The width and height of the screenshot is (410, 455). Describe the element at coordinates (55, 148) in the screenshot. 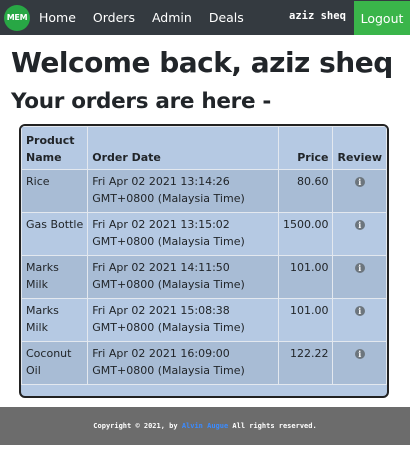

I see `header-product-name: Product Name` at that location.